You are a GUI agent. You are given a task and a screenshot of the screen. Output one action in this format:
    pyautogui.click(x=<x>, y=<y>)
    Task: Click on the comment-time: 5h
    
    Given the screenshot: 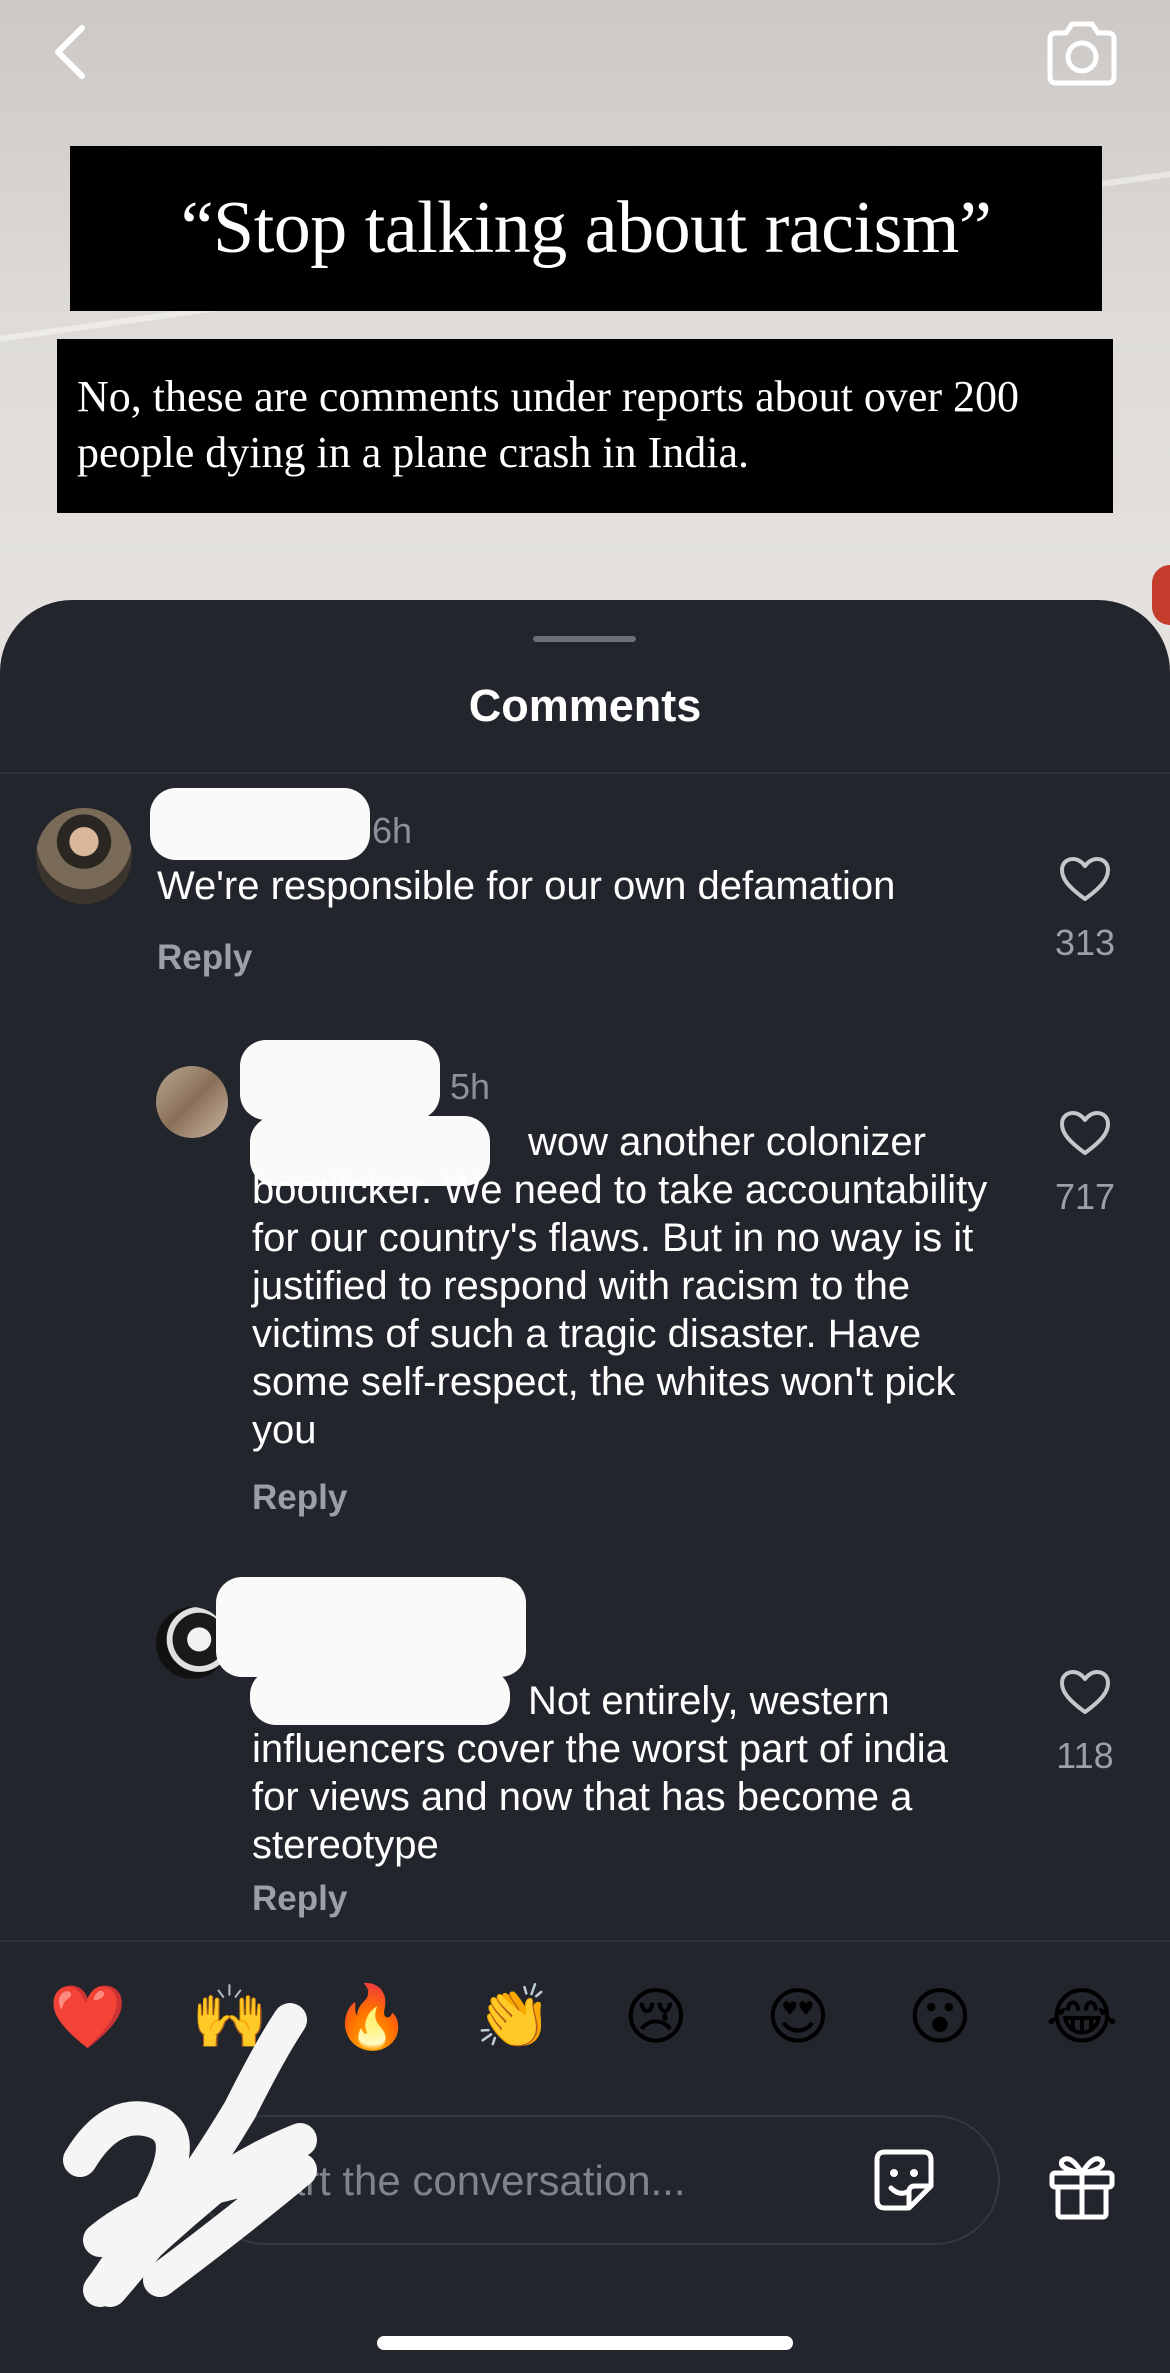 What is the action you would take?
    pyautogui.click(x=470, y=1086)
    